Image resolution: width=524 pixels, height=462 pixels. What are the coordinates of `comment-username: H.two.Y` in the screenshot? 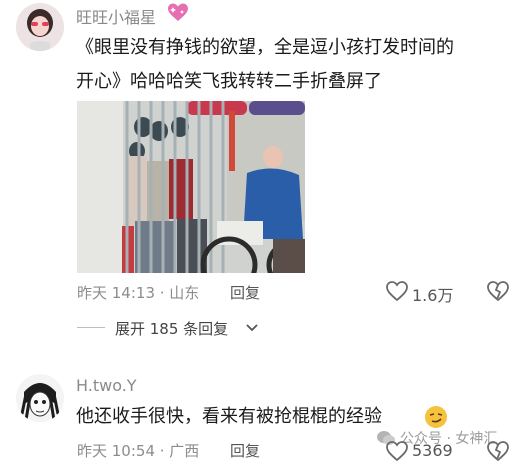 It's located at (106, 385).